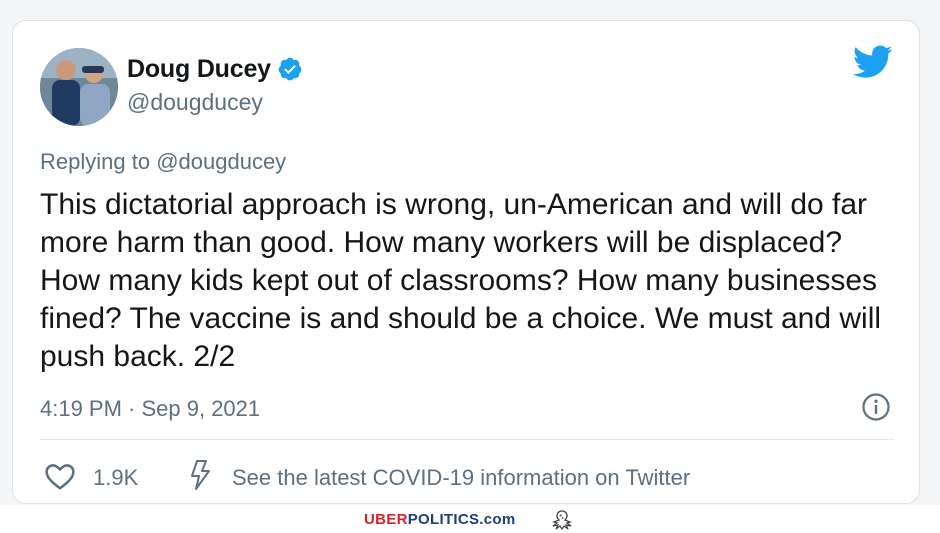 The width and height of the screenshot is (940, 533). I want to click on eagle-icon, so click(562, 520).